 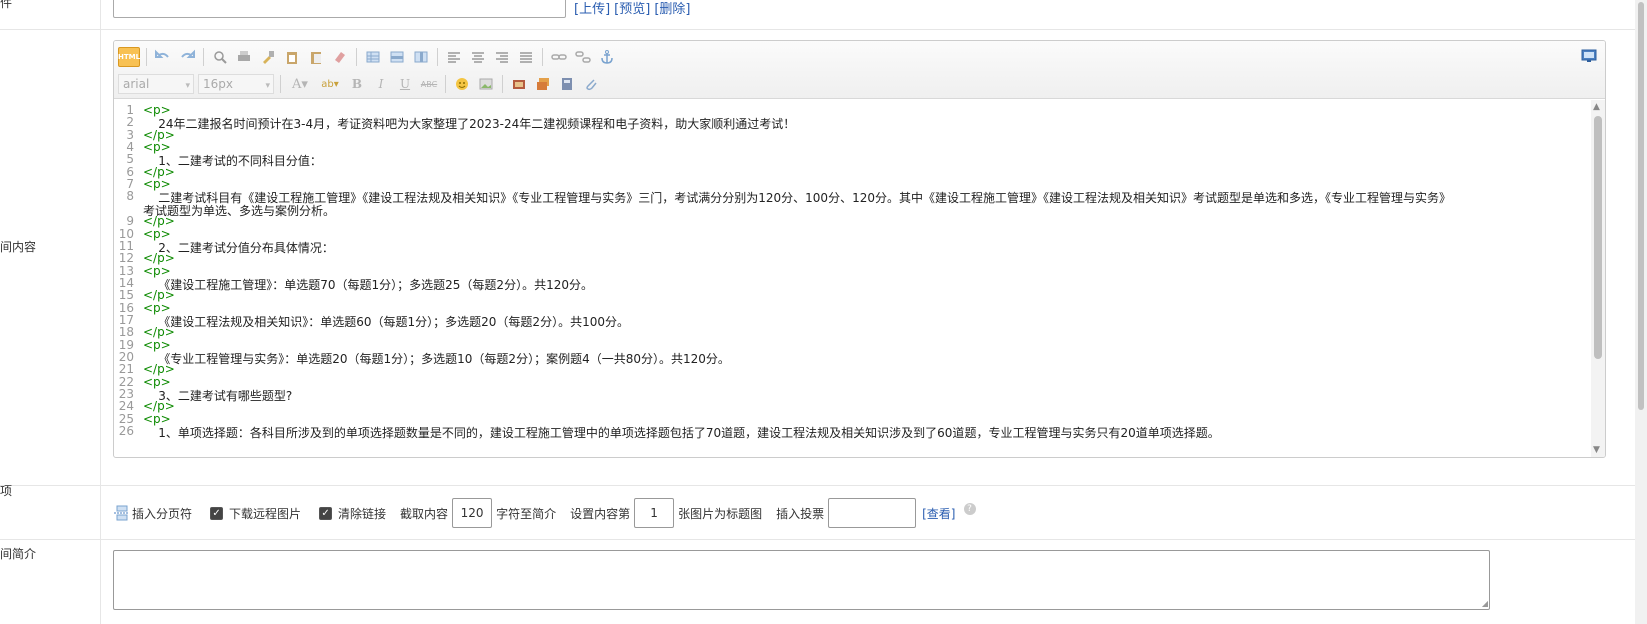 I want to click on paste-icon, so click(x=292, y=57).